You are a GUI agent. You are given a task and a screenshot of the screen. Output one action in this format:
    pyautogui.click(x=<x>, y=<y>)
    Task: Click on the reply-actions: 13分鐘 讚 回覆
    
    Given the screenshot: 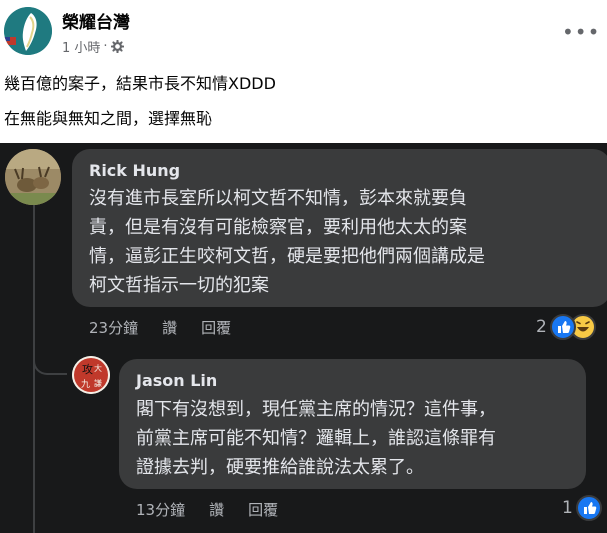 What is the action you would take?
    pyautogui.click(x=207, y=509)
    